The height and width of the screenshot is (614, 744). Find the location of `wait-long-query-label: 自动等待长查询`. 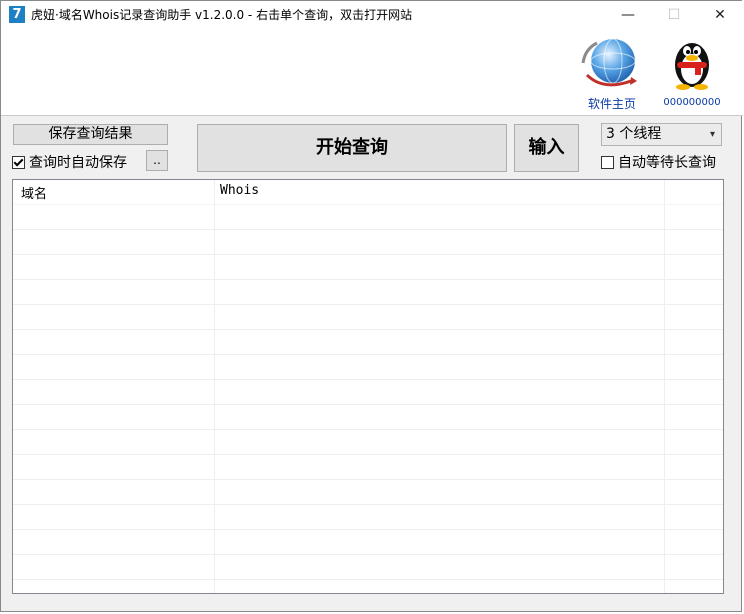

wait-long-query-label: 自动等待长查询 is located at coordinates (667, 163).